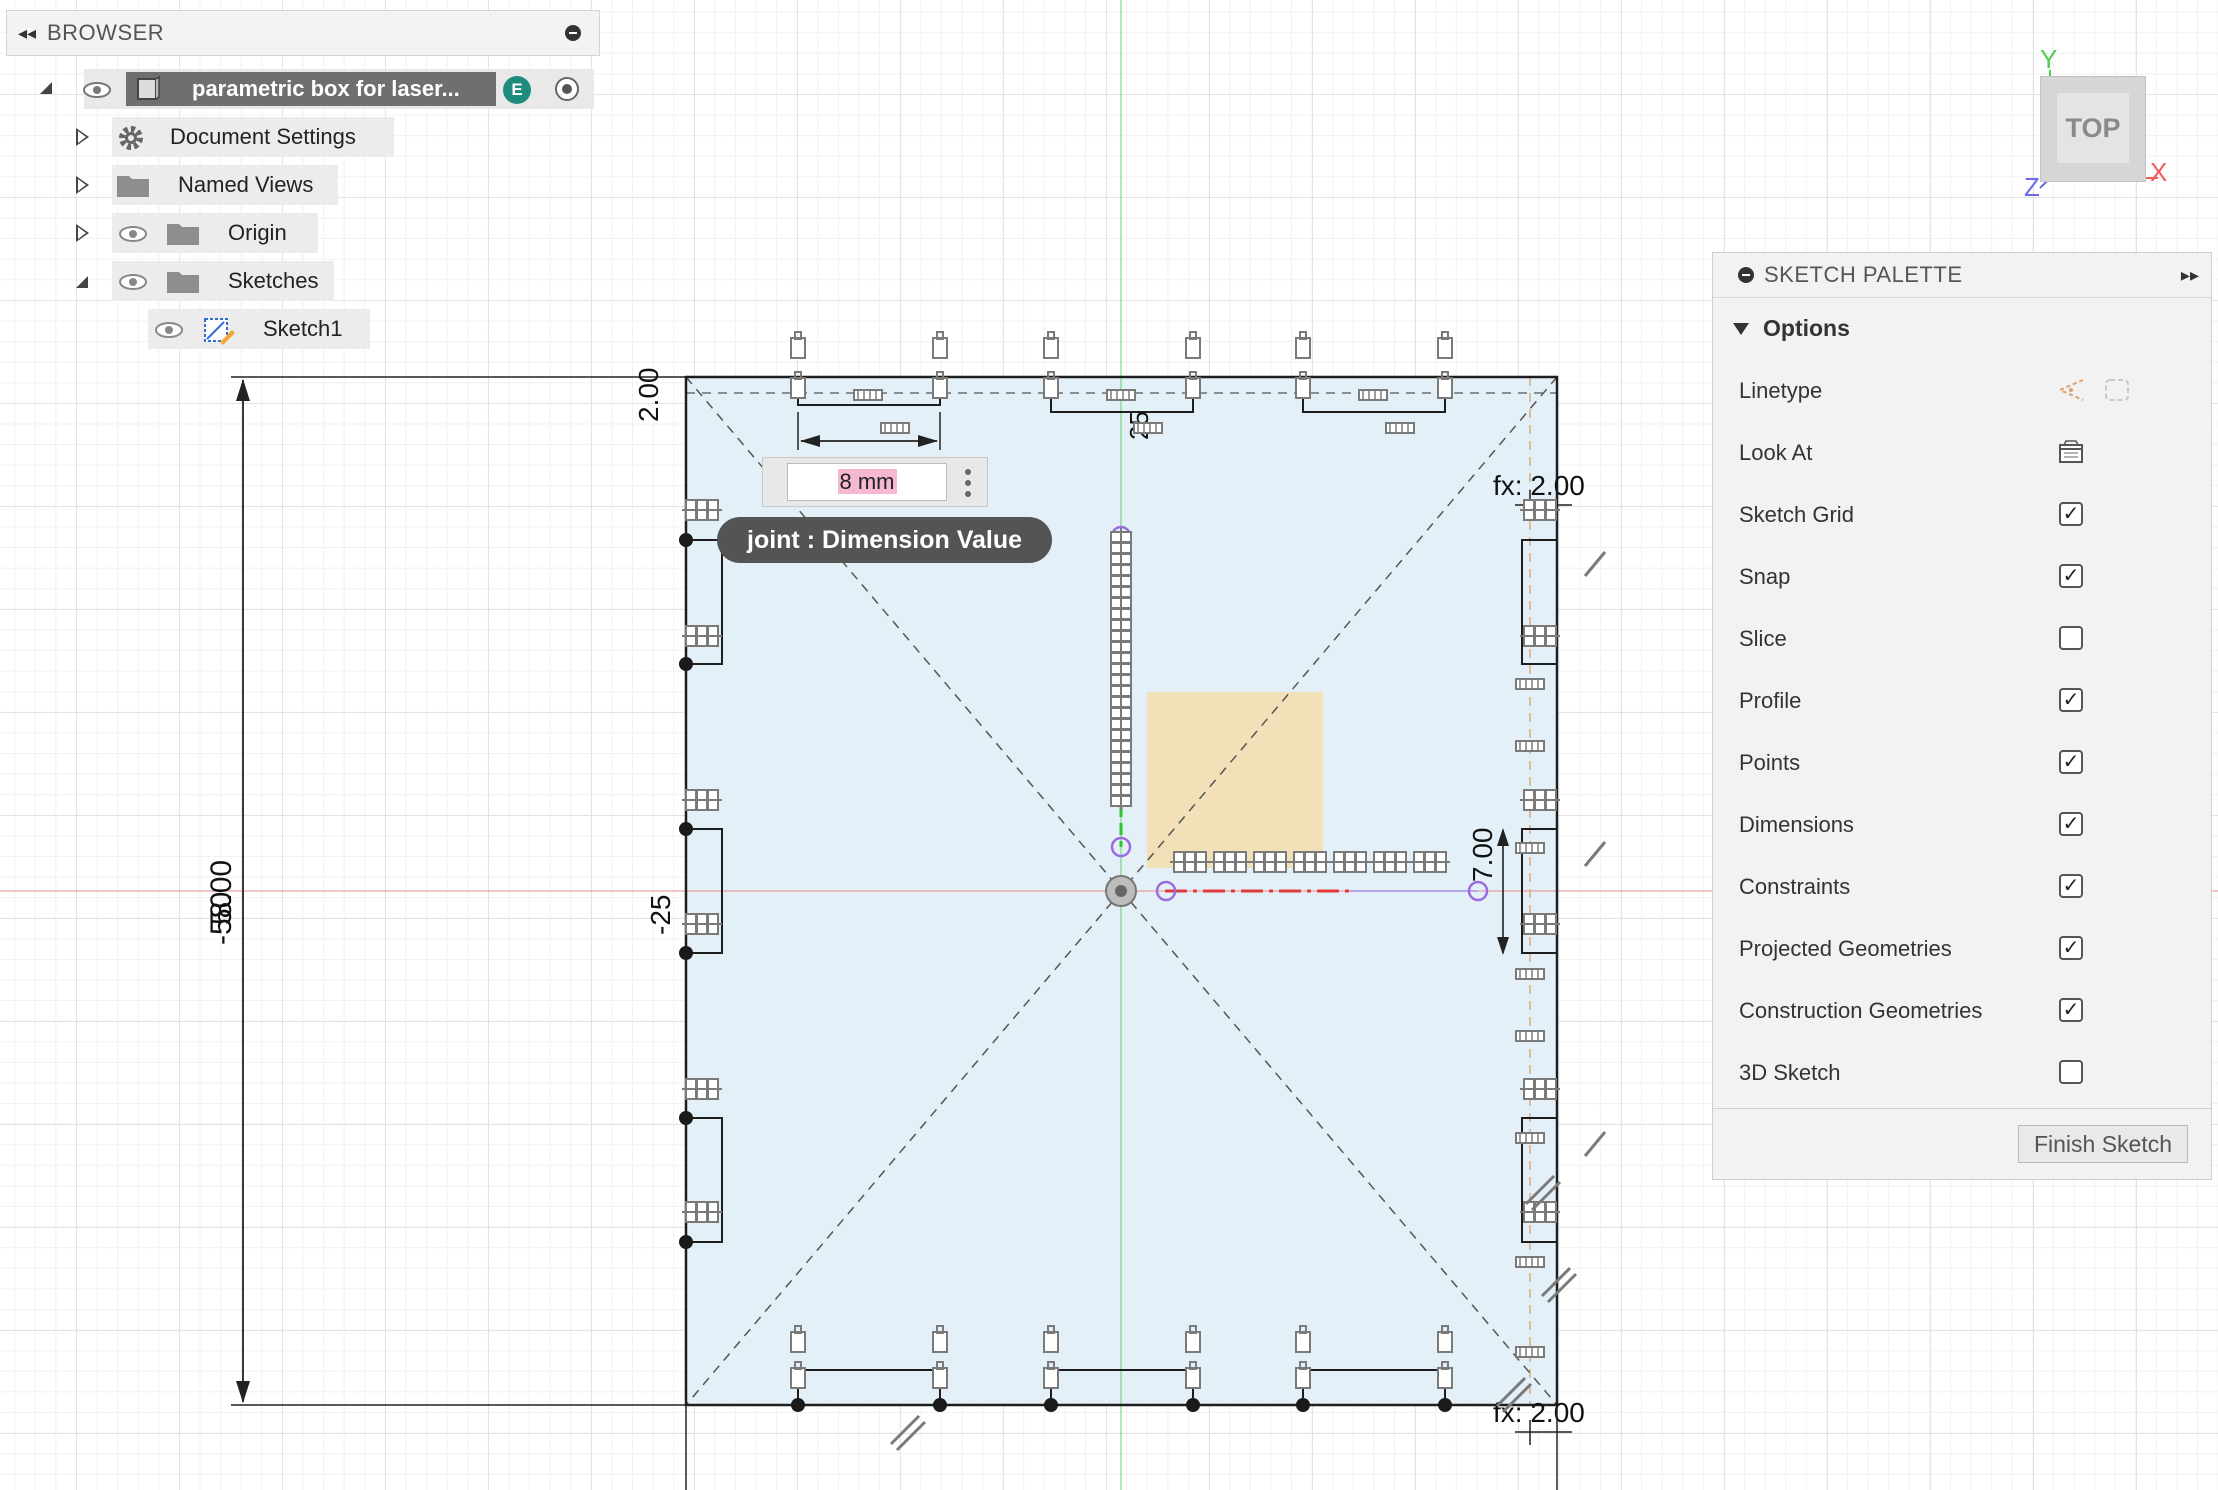 The image size is (2218, 1490). Describe the element at coordinates (2071, 390) in the screenshot. I see `construction-linetype-icon` at that location.